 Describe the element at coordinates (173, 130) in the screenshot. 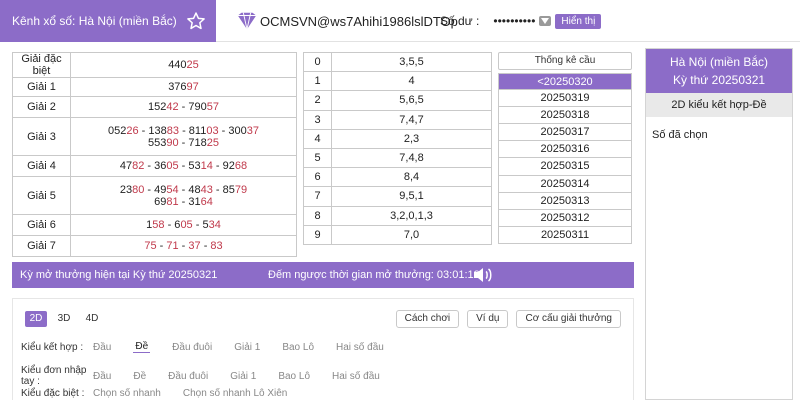

I see `prize-tail-digits: 83` at that location.